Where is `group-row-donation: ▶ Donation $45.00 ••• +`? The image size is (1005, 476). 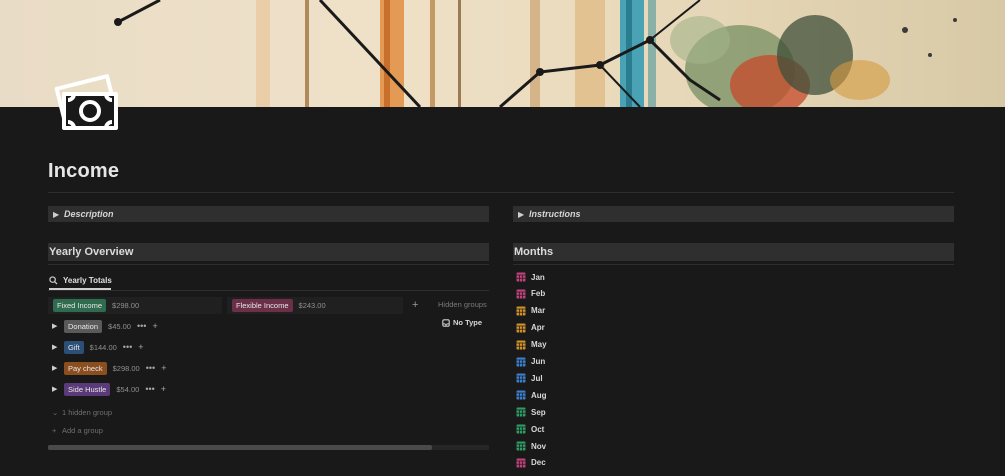 group-row-donation: ▶ Donation $45.00 ••• + is located at coordinates (105, 326).